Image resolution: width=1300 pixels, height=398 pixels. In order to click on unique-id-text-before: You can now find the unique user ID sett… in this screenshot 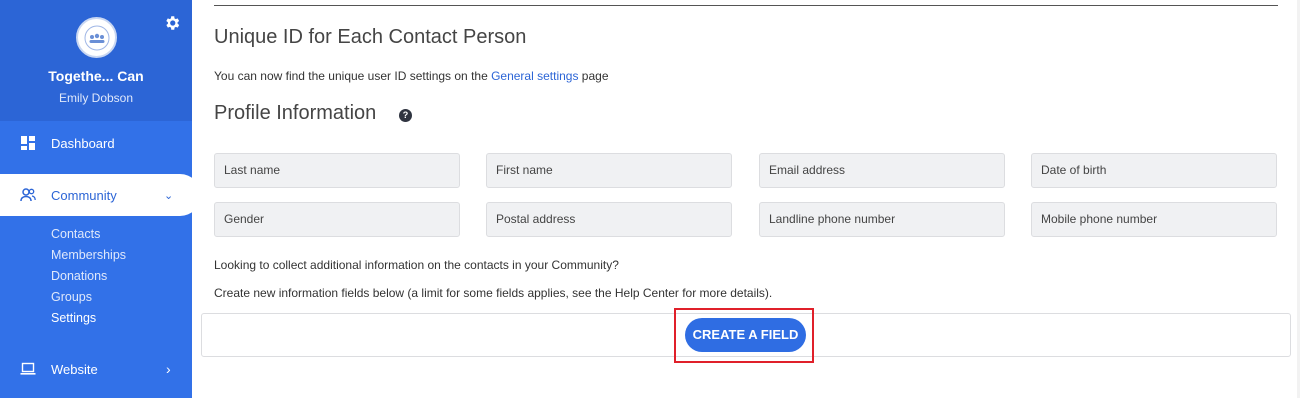, I will do `click(353, 76)`.